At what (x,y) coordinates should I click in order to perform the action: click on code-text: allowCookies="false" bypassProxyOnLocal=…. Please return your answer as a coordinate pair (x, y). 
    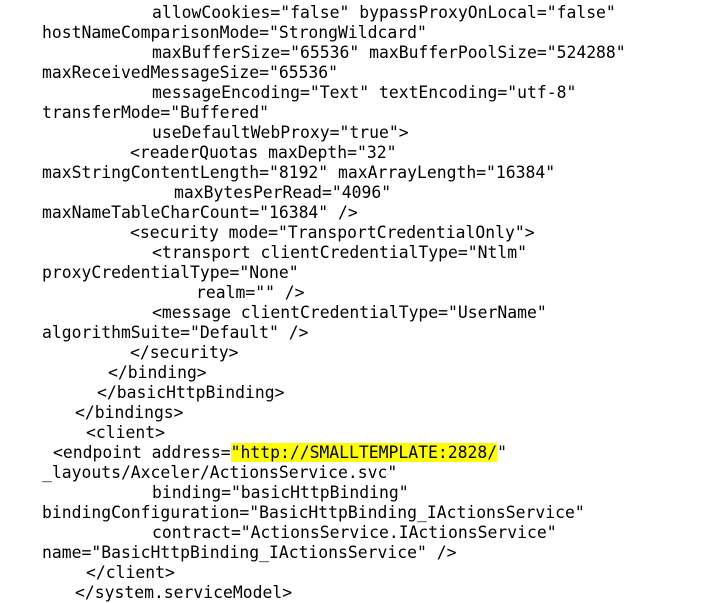
    Looking at the image, I should click on (384, 12).